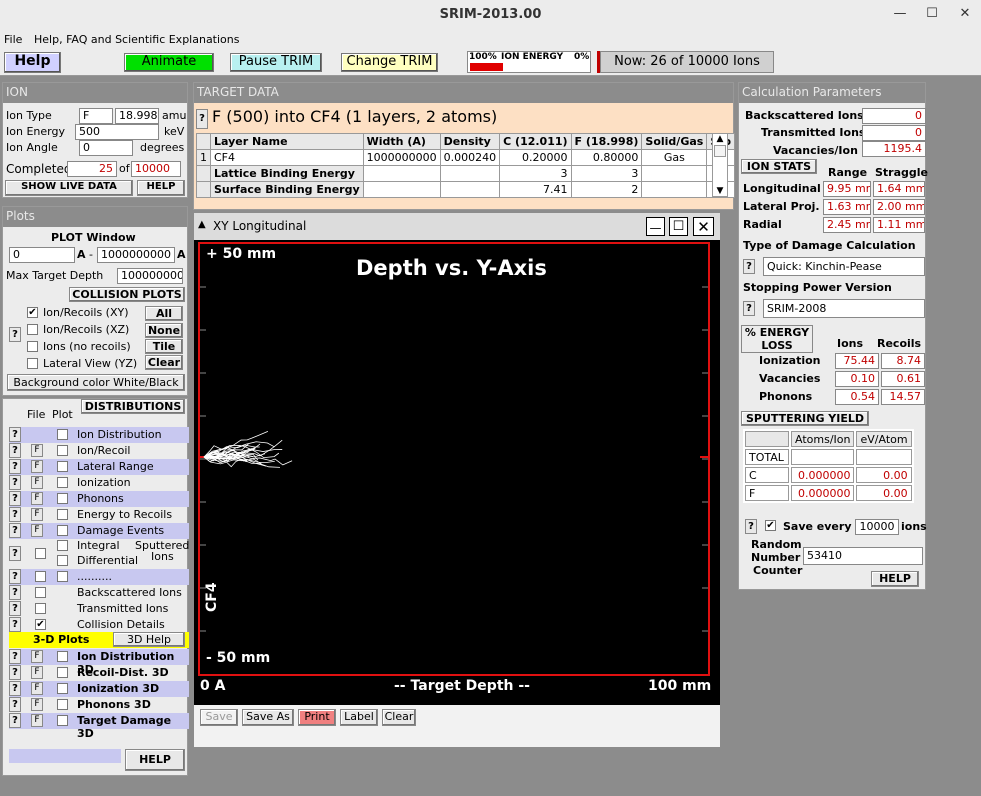  I want to click on cell: 3, so click(606, 173).